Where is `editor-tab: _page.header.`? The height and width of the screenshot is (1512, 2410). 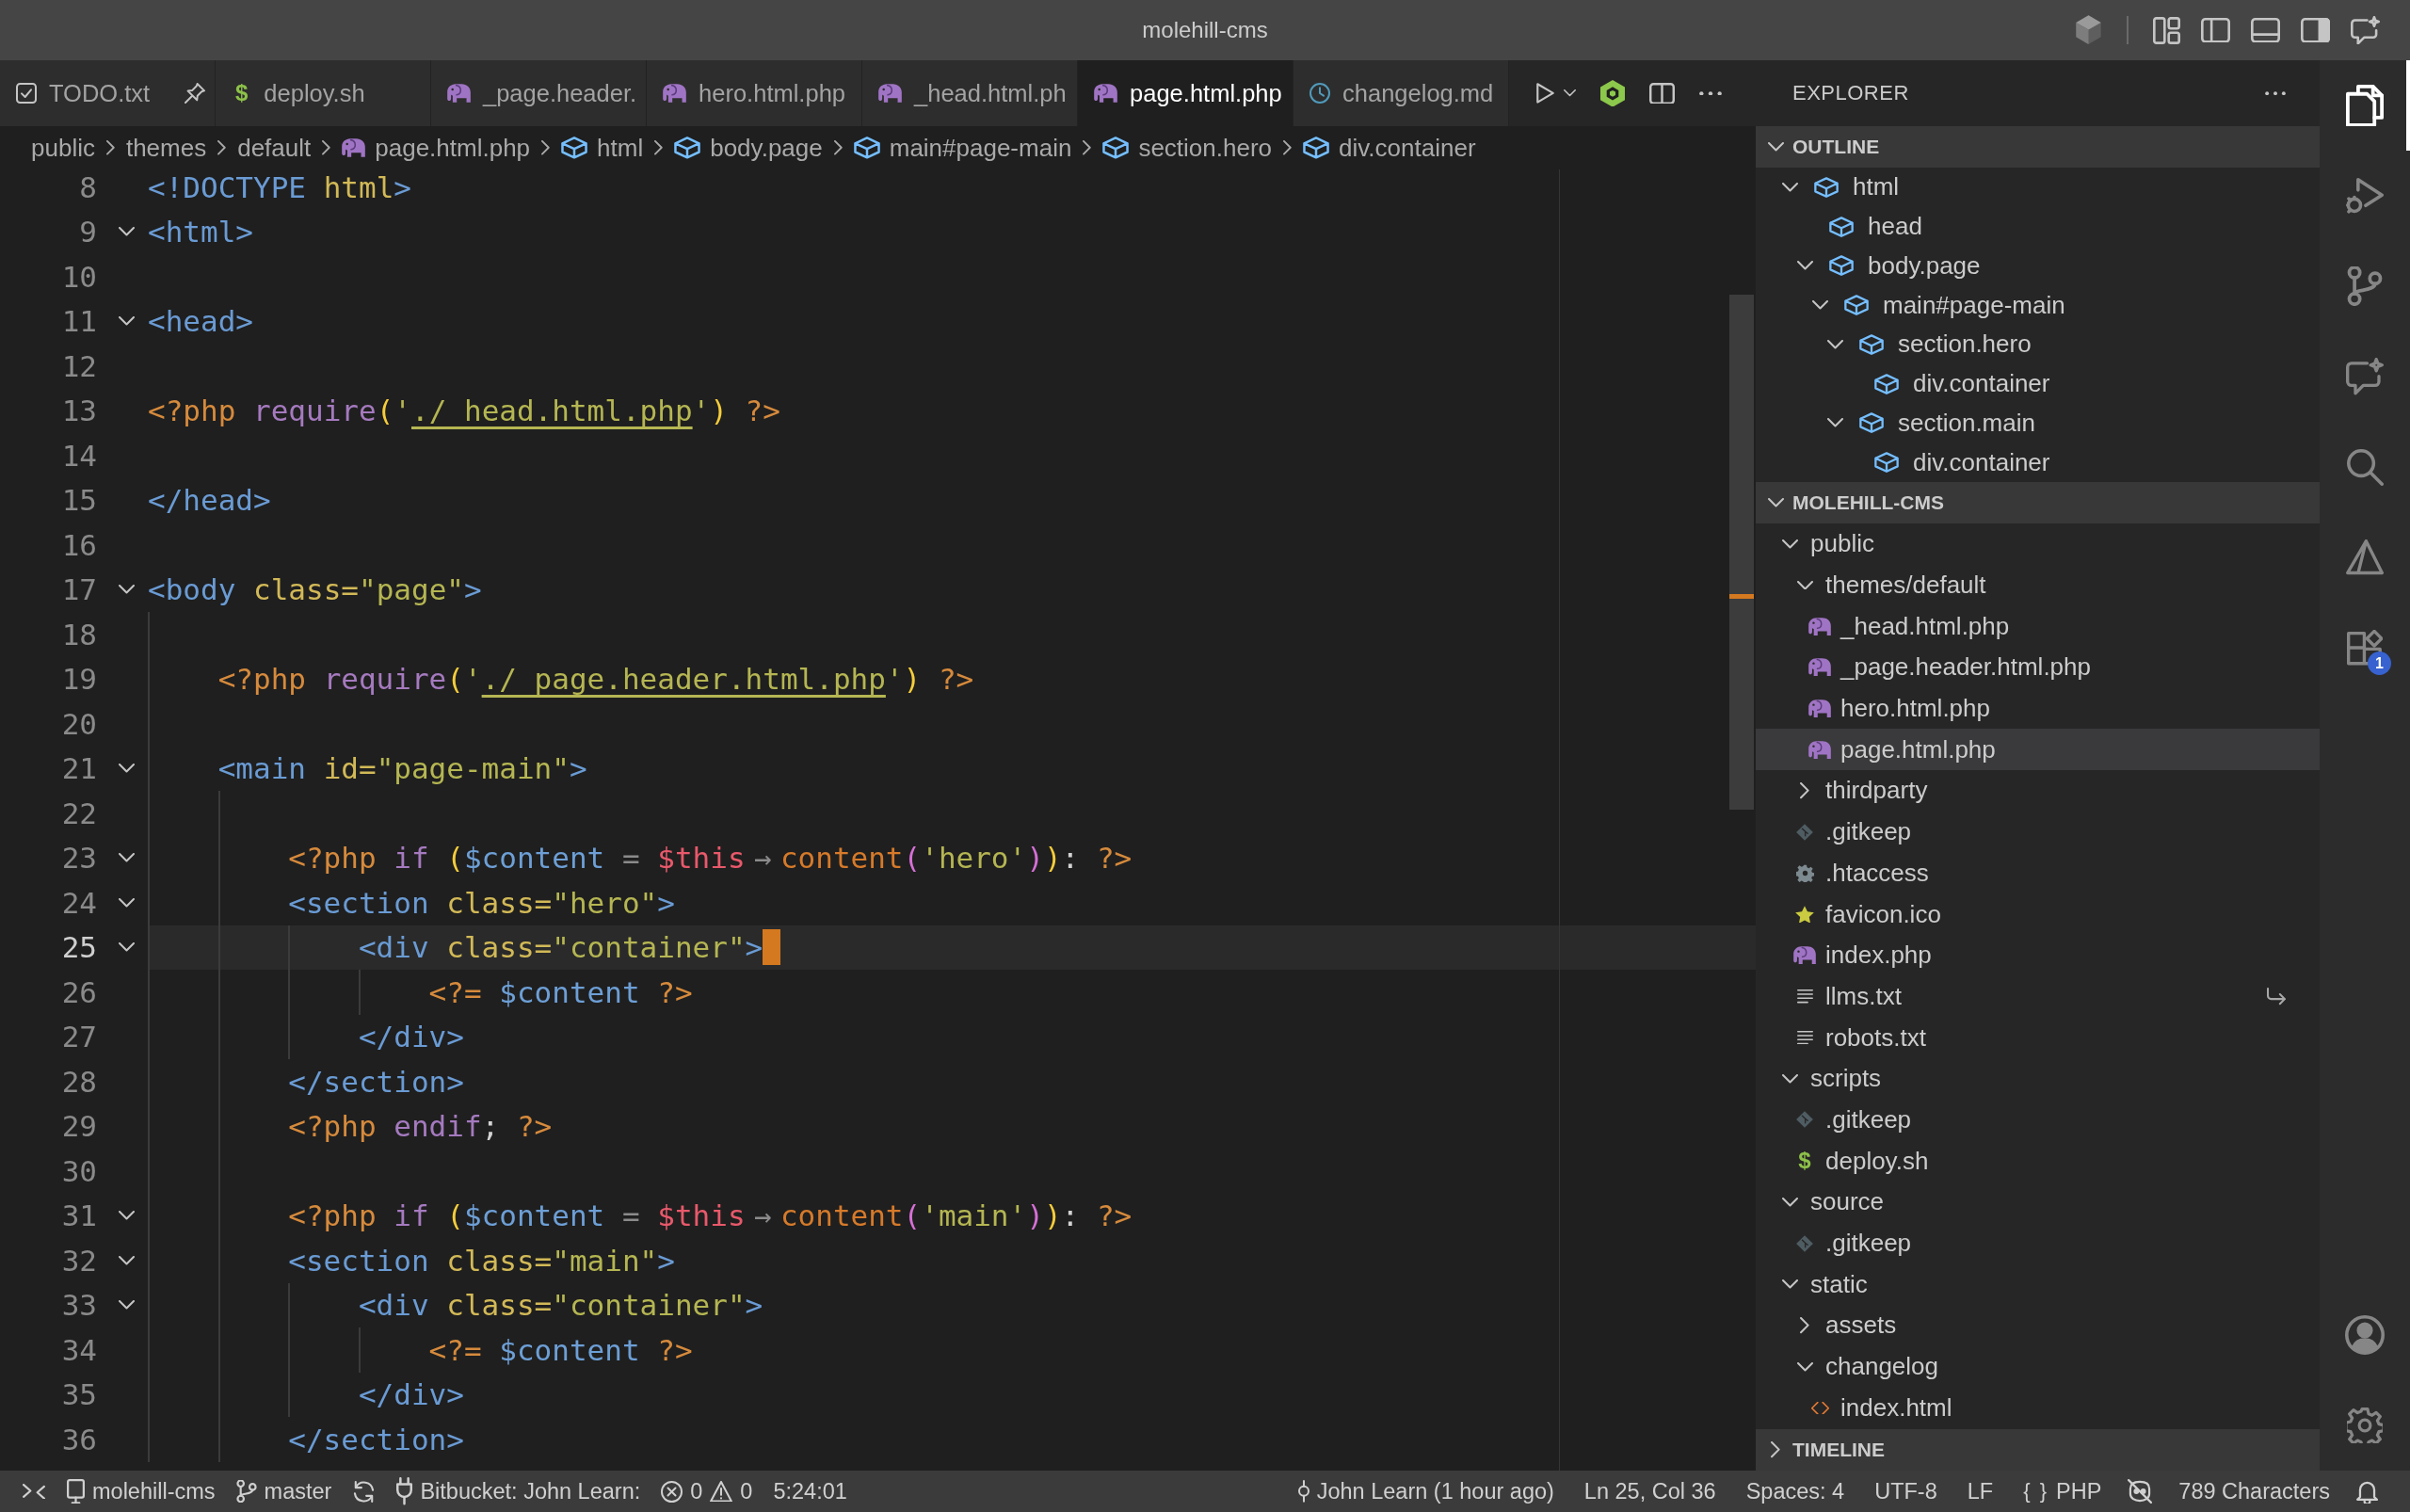 editor-tab: _page.header. is located at coordinates (539, 93).